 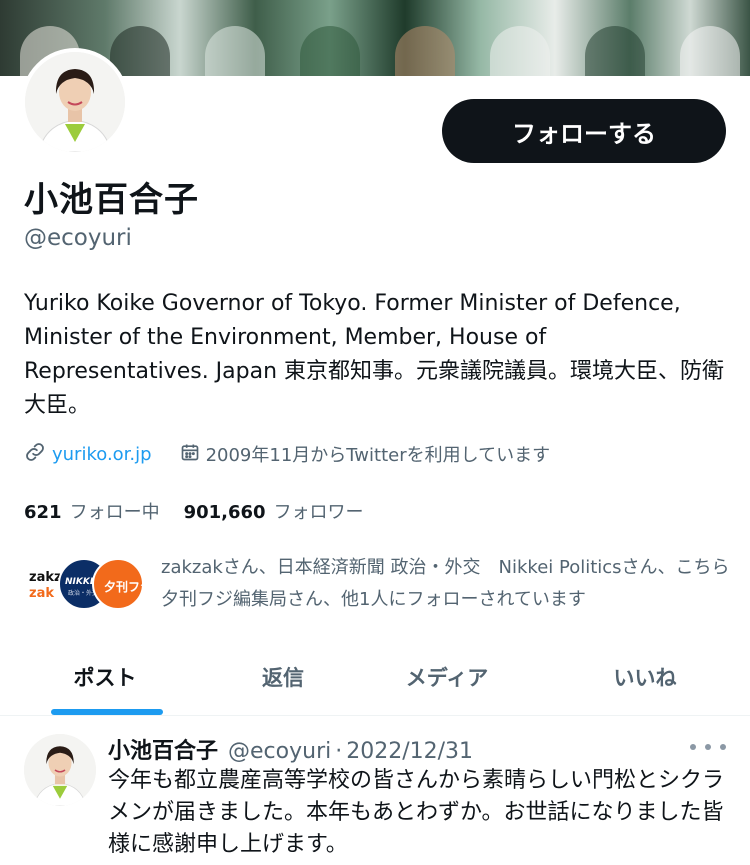 What do you see at coordinates (378, 455) in the screenshot?
I see `joined-date: 2009年11月からTwitterを利用しています` at bounding box center [378, 455].